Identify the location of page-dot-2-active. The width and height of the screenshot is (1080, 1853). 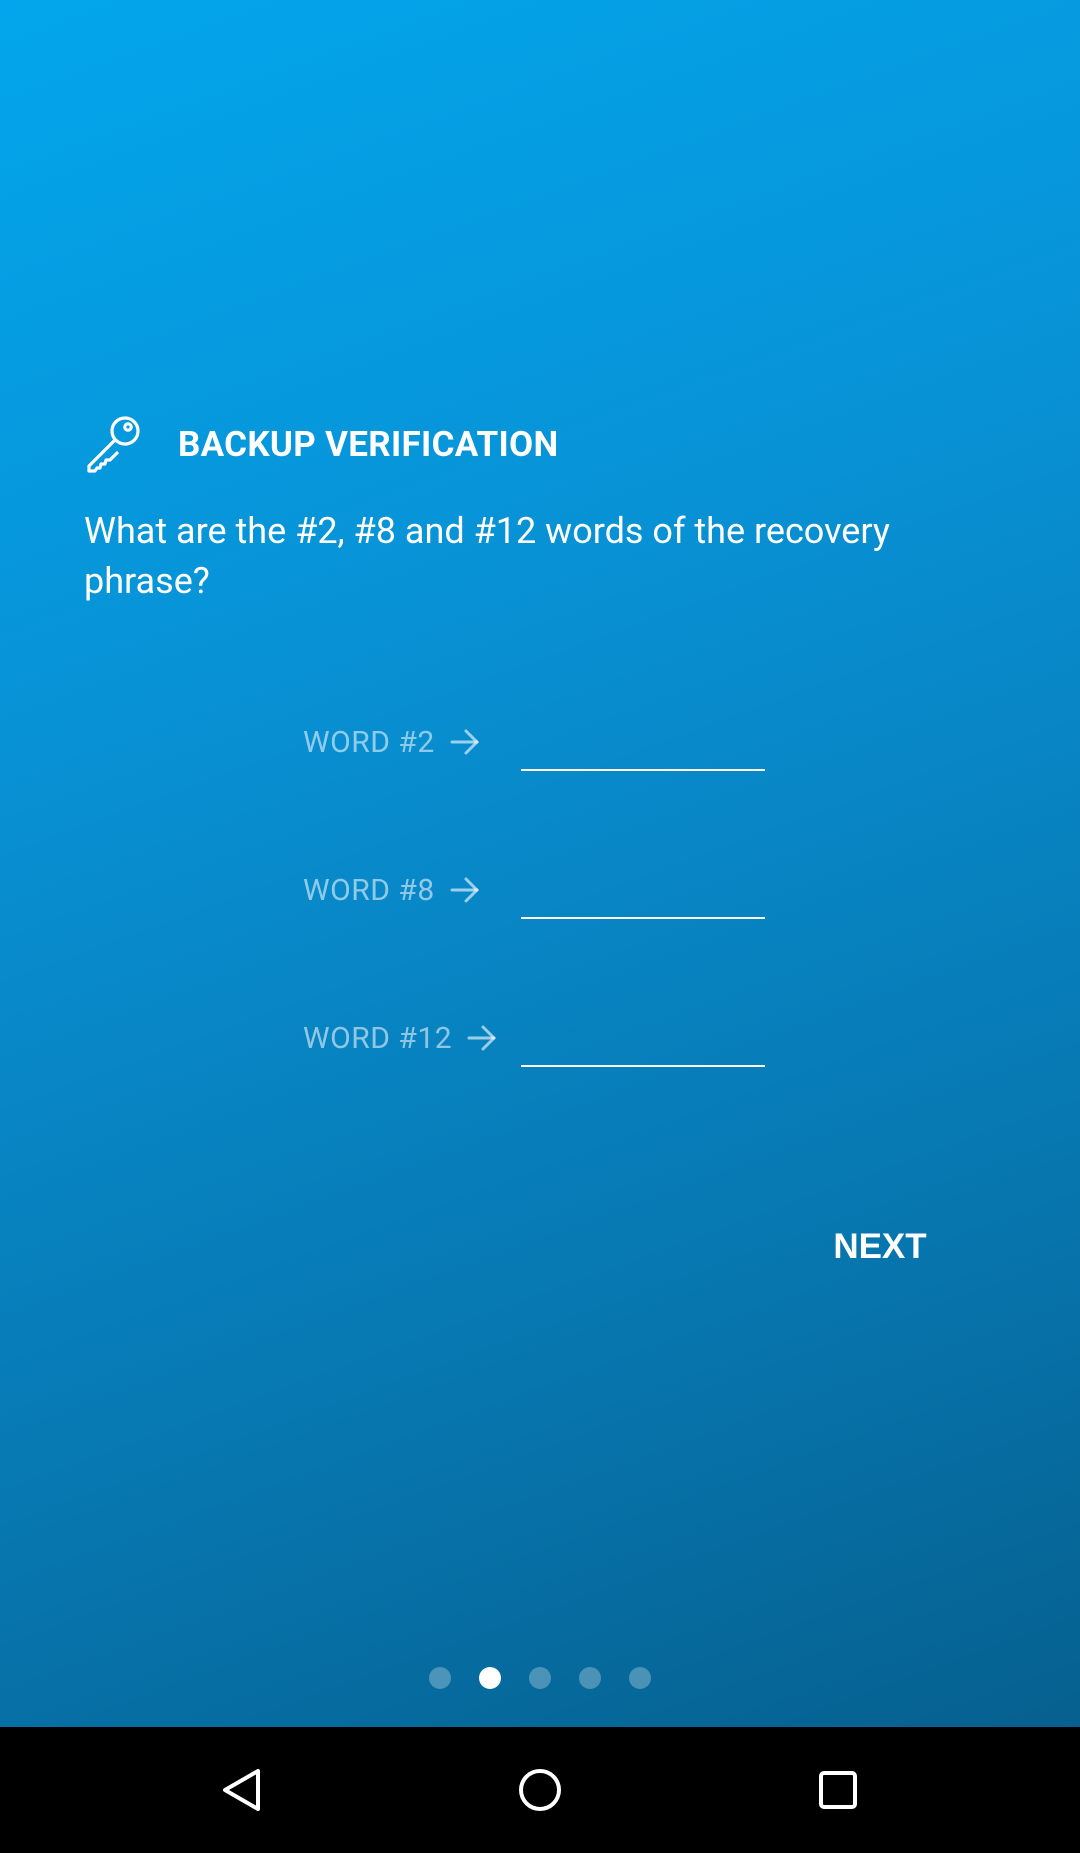
(490, 1678).